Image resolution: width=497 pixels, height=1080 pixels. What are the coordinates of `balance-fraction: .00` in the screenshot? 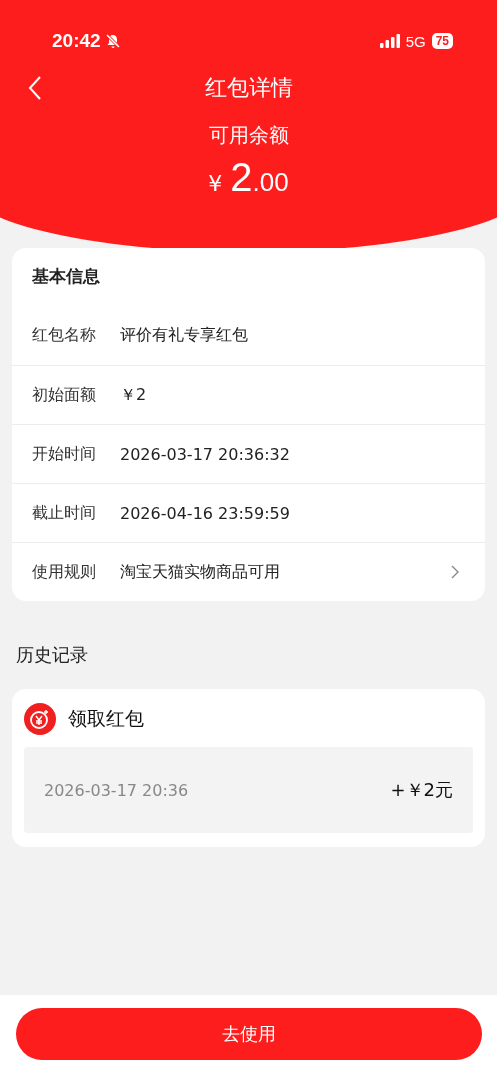 It's located at (270, 182).